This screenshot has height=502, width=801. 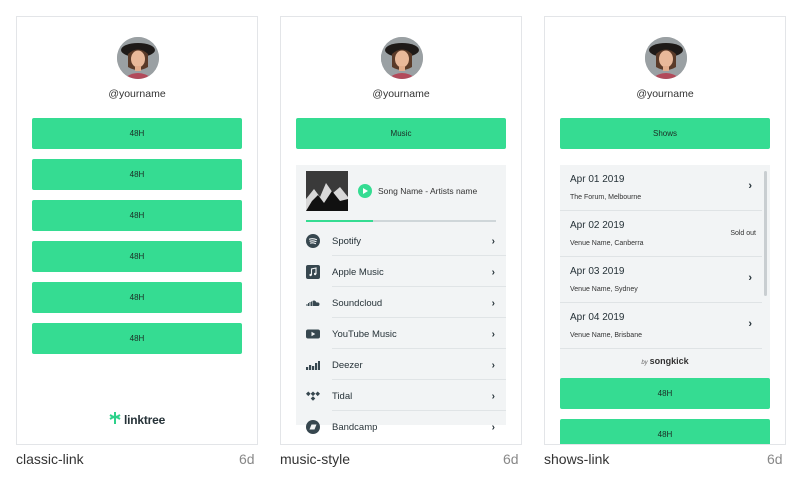 I want to click on spotify-icon, so click(x=313, y=241).